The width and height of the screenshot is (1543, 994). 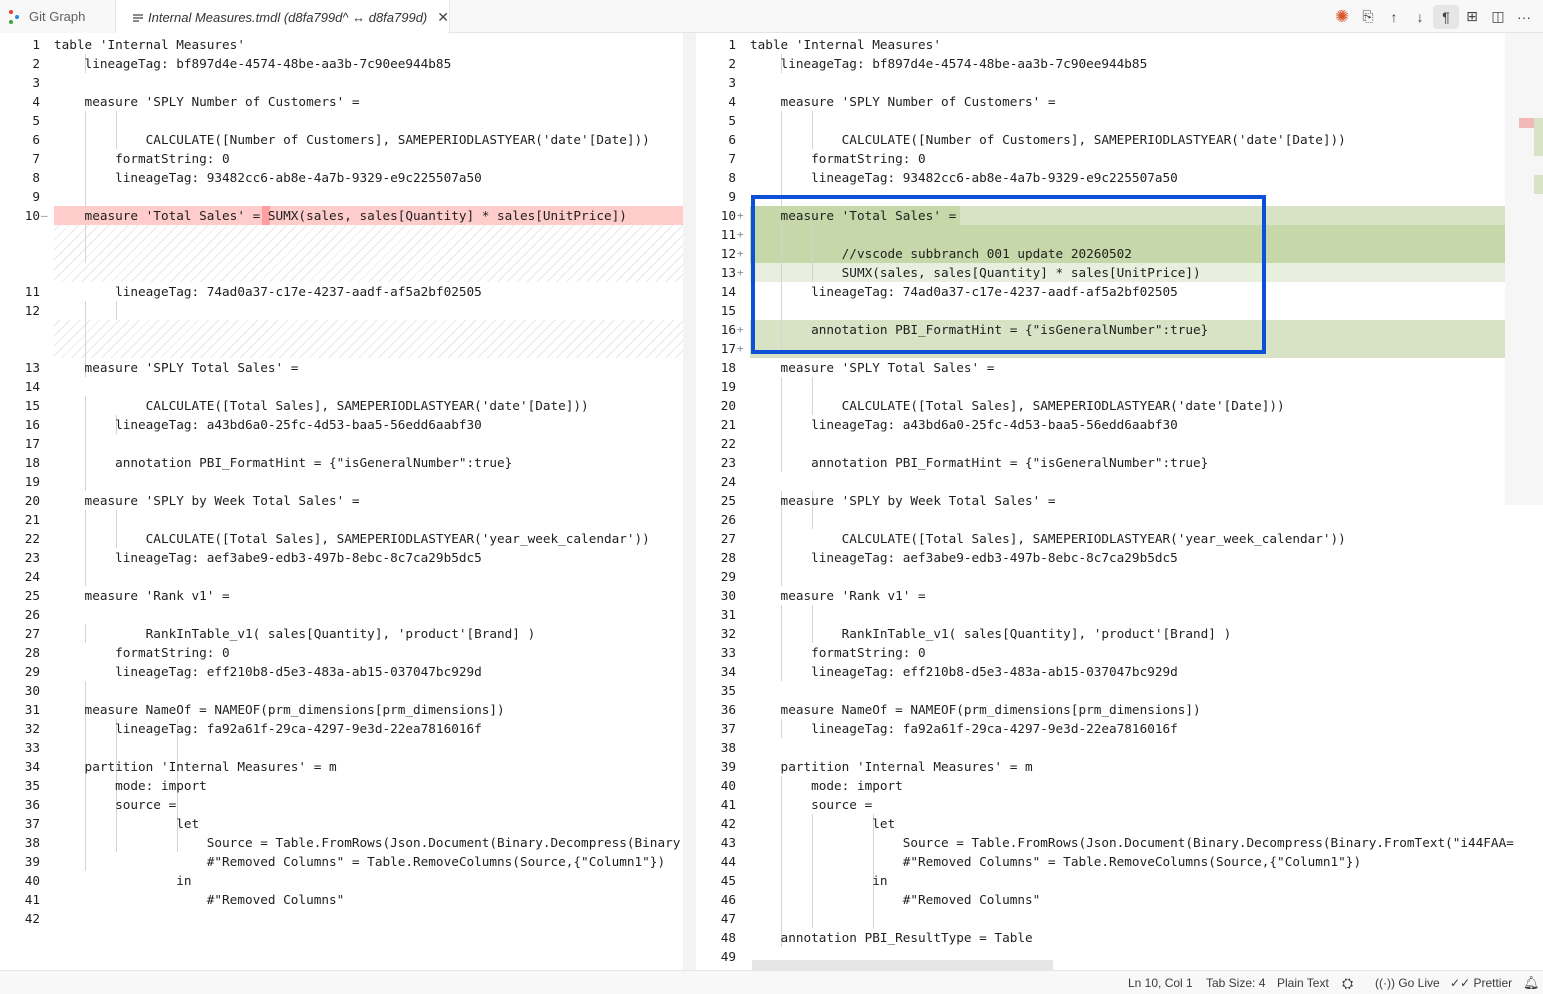 I want to click on line-number: 36, so click(x=32, y=804).